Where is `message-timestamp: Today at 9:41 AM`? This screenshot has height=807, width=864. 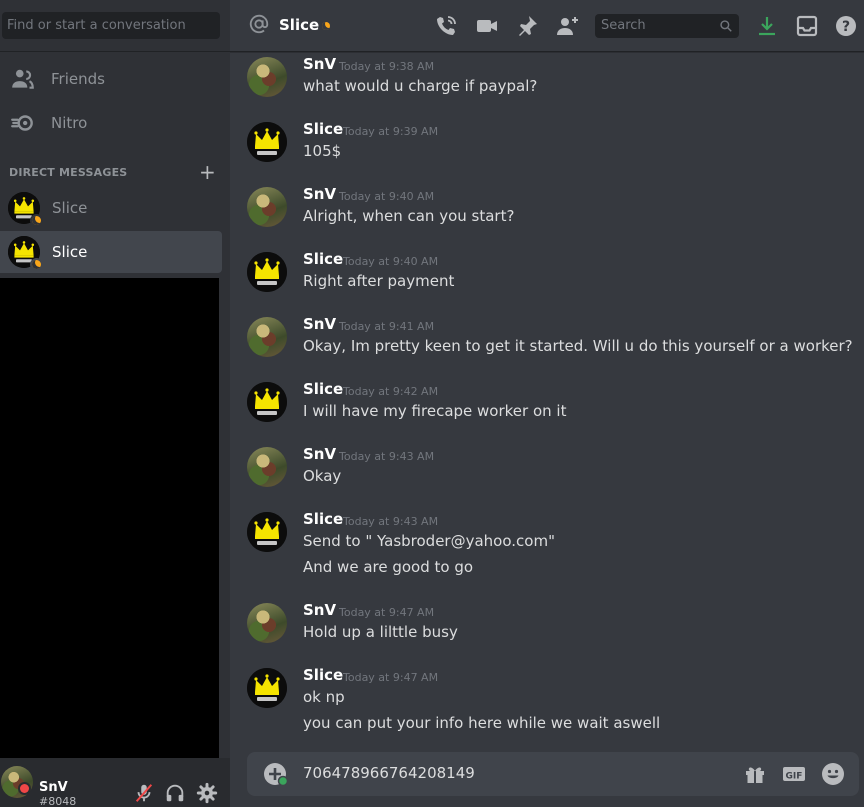
message-timestamp: Today at 9:41 AM is located at coordinates (387, 326).